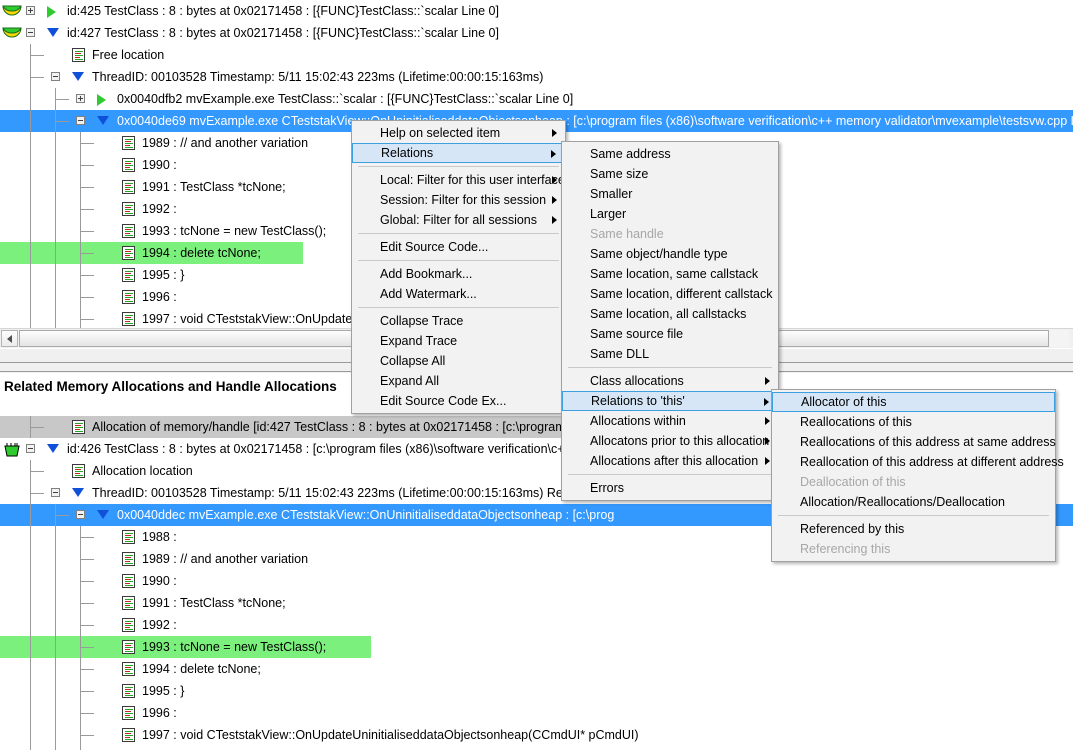 This screenshot has width=1073, height=750. I want to click on menu-item: Collapse Trace, so click(458, 321).